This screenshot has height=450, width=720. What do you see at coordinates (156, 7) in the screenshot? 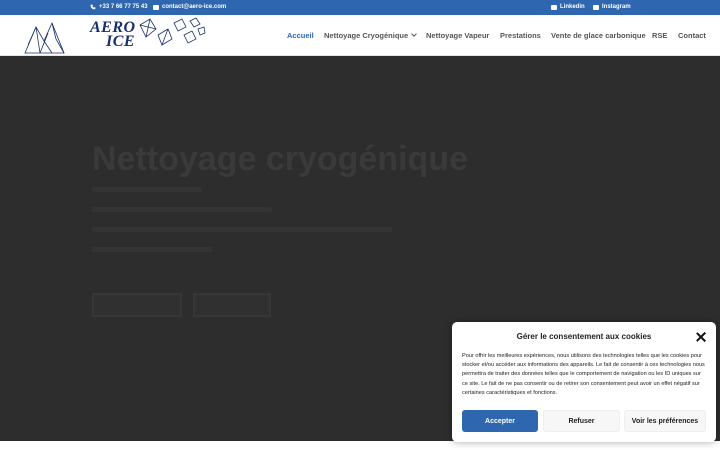
I see `mail-icon` at bounding box center [156, 7].